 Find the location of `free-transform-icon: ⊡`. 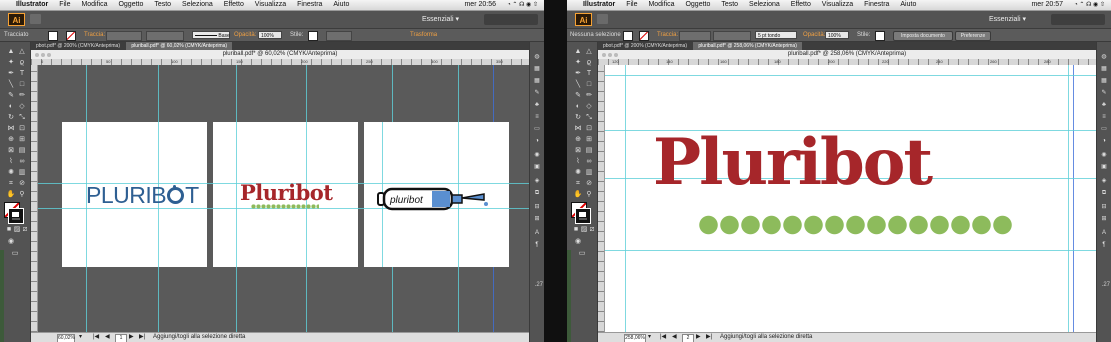

free-transform-icon: ⊡ is located at coordinates (589, 129).